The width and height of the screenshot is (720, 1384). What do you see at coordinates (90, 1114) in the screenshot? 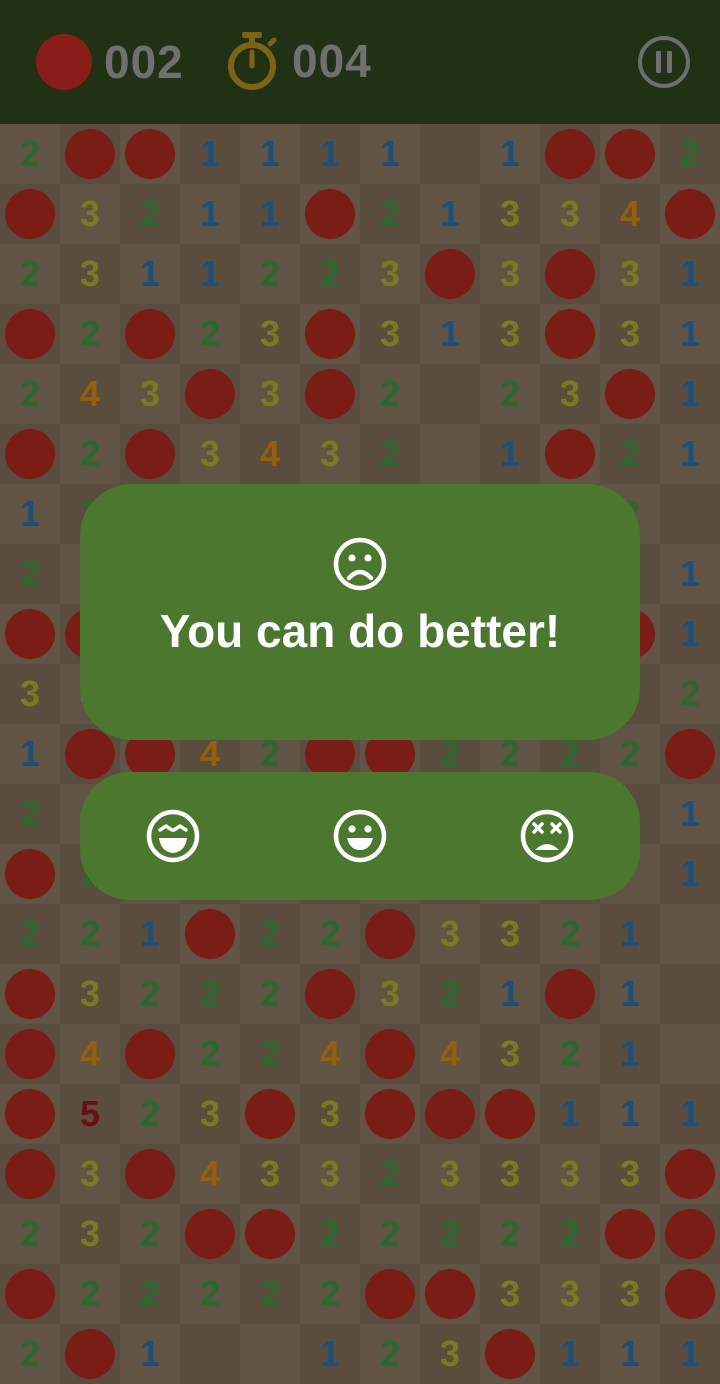
I see `number-cell: 5` at bounding box center [90, 1114].